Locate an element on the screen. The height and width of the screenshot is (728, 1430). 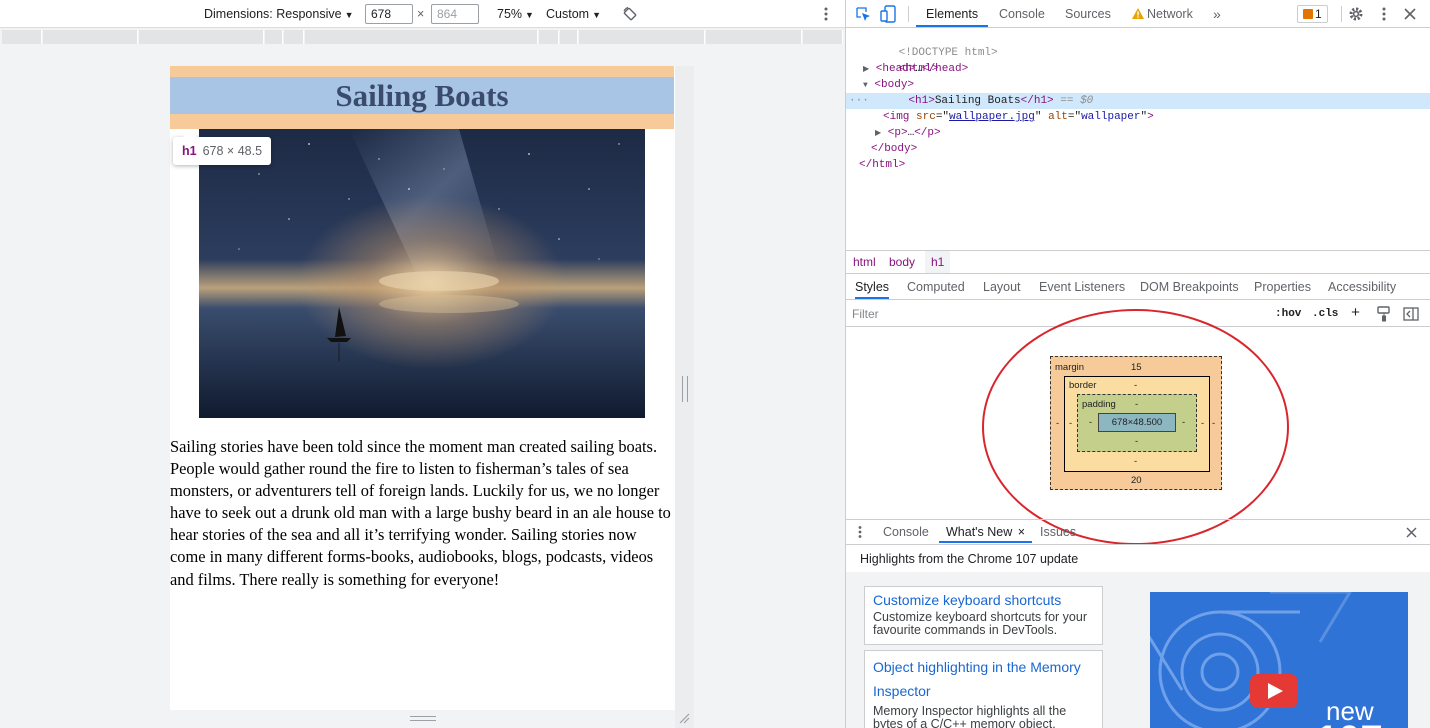
drawer-tab-whats-new: What's New × is located at coordinates (986, 531).